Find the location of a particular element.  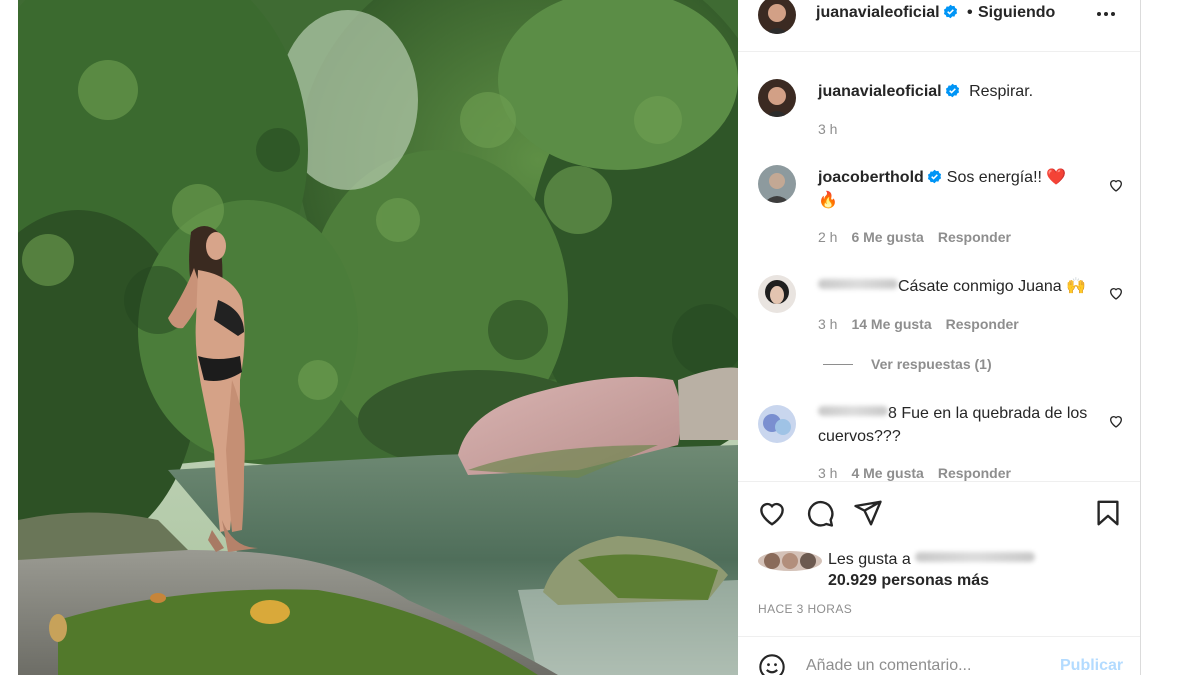

likes-count: 20.929 personas más is located at coordinates (931, 580).